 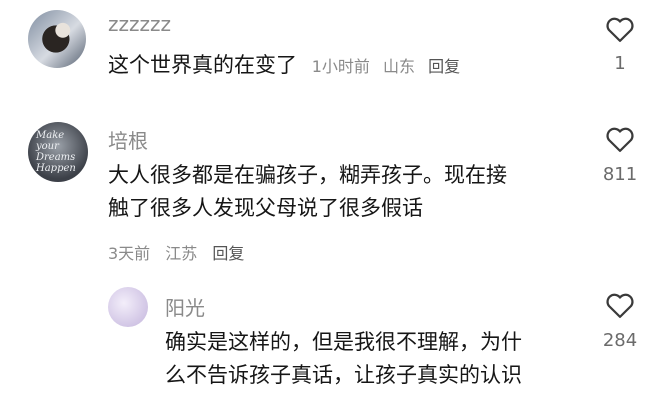 What do you see at coordinates (185, 306) in the screenshot?
I see `username: 阳光` at bounding box center [185, 306].